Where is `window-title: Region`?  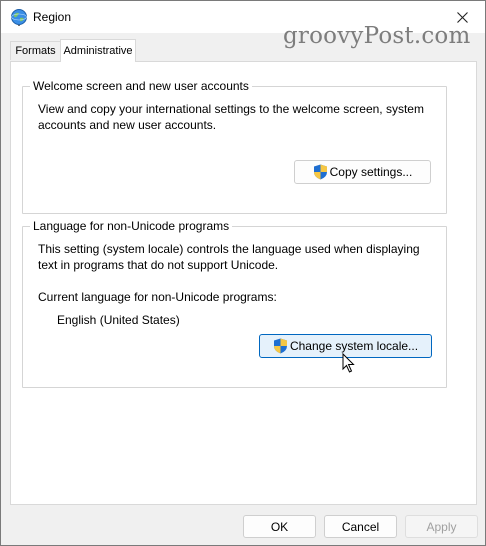 window-title: Region is located at coordinates (52, 17).